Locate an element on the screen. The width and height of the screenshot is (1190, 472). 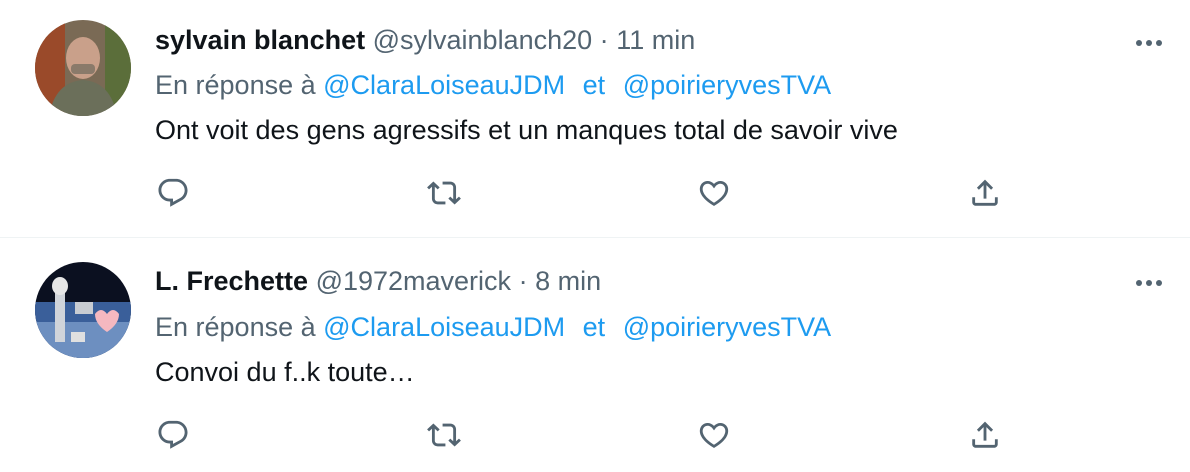
display-name: L. Frechette is located at coordinates (231, 281).